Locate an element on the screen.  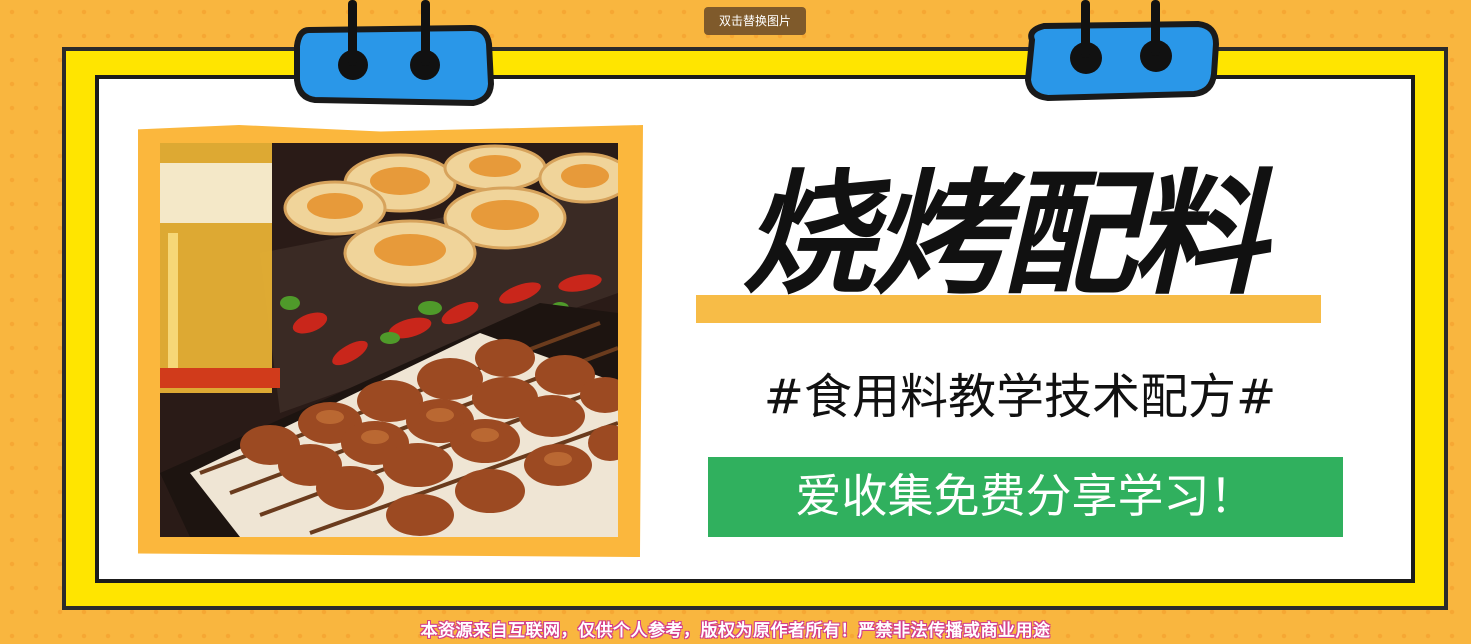
replace-image-button: 双击替换图片 is located at coordinates (755, 21).